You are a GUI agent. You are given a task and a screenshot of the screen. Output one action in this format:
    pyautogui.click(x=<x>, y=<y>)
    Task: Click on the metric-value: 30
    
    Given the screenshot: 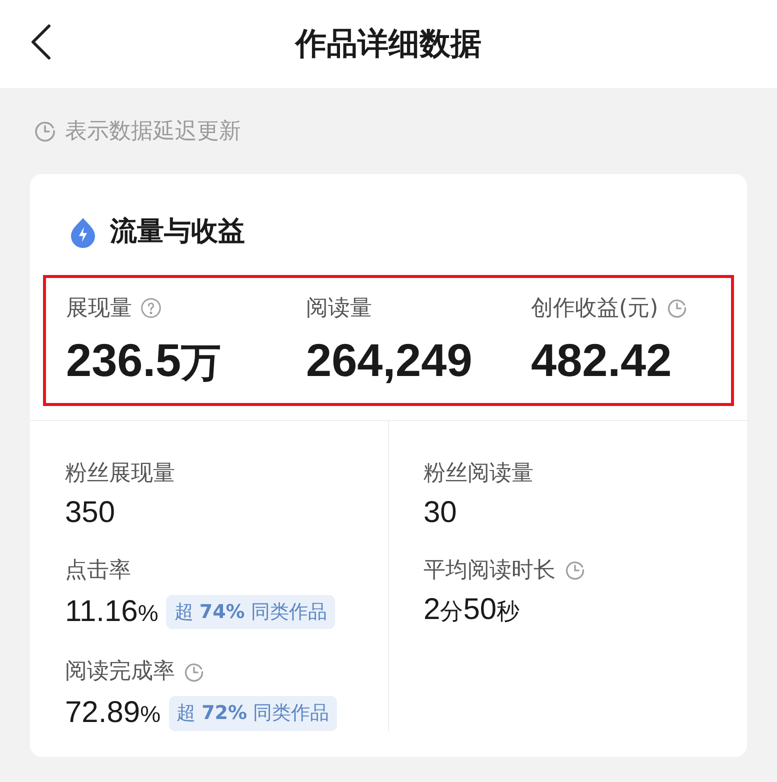 What is the action you would take?
    pyautogui.click(x=440, y=513)
    